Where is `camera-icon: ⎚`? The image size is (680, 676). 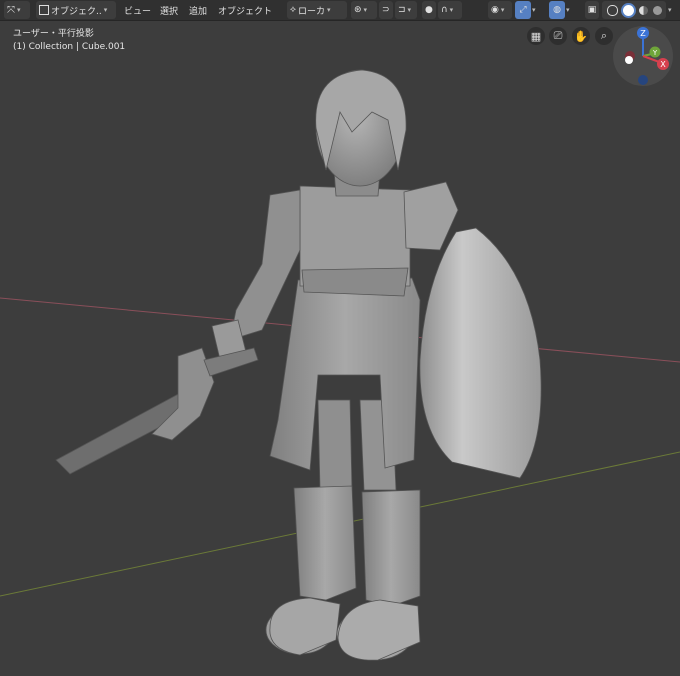
camera-icon: ⎚ is located at coordinates (558, 35).